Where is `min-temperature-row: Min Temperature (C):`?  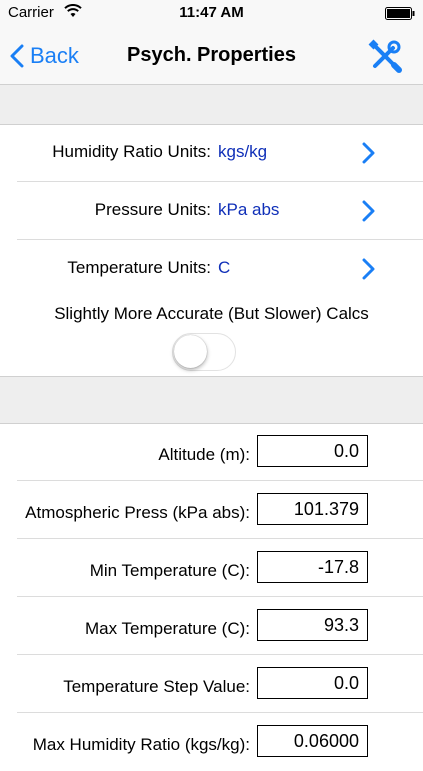 min-temperature-row: Min Temperature (C): is located at coordinates (211, 568).